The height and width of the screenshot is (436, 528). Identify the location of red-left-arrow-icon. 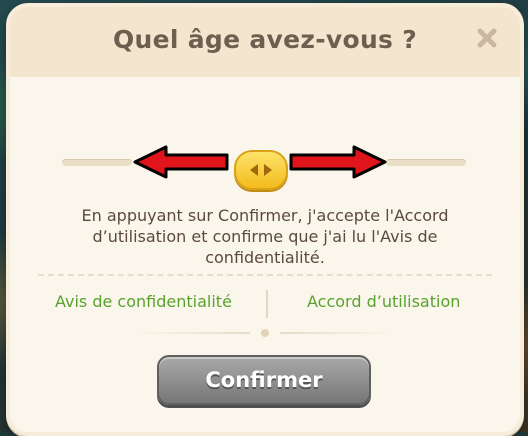
(181, 162).